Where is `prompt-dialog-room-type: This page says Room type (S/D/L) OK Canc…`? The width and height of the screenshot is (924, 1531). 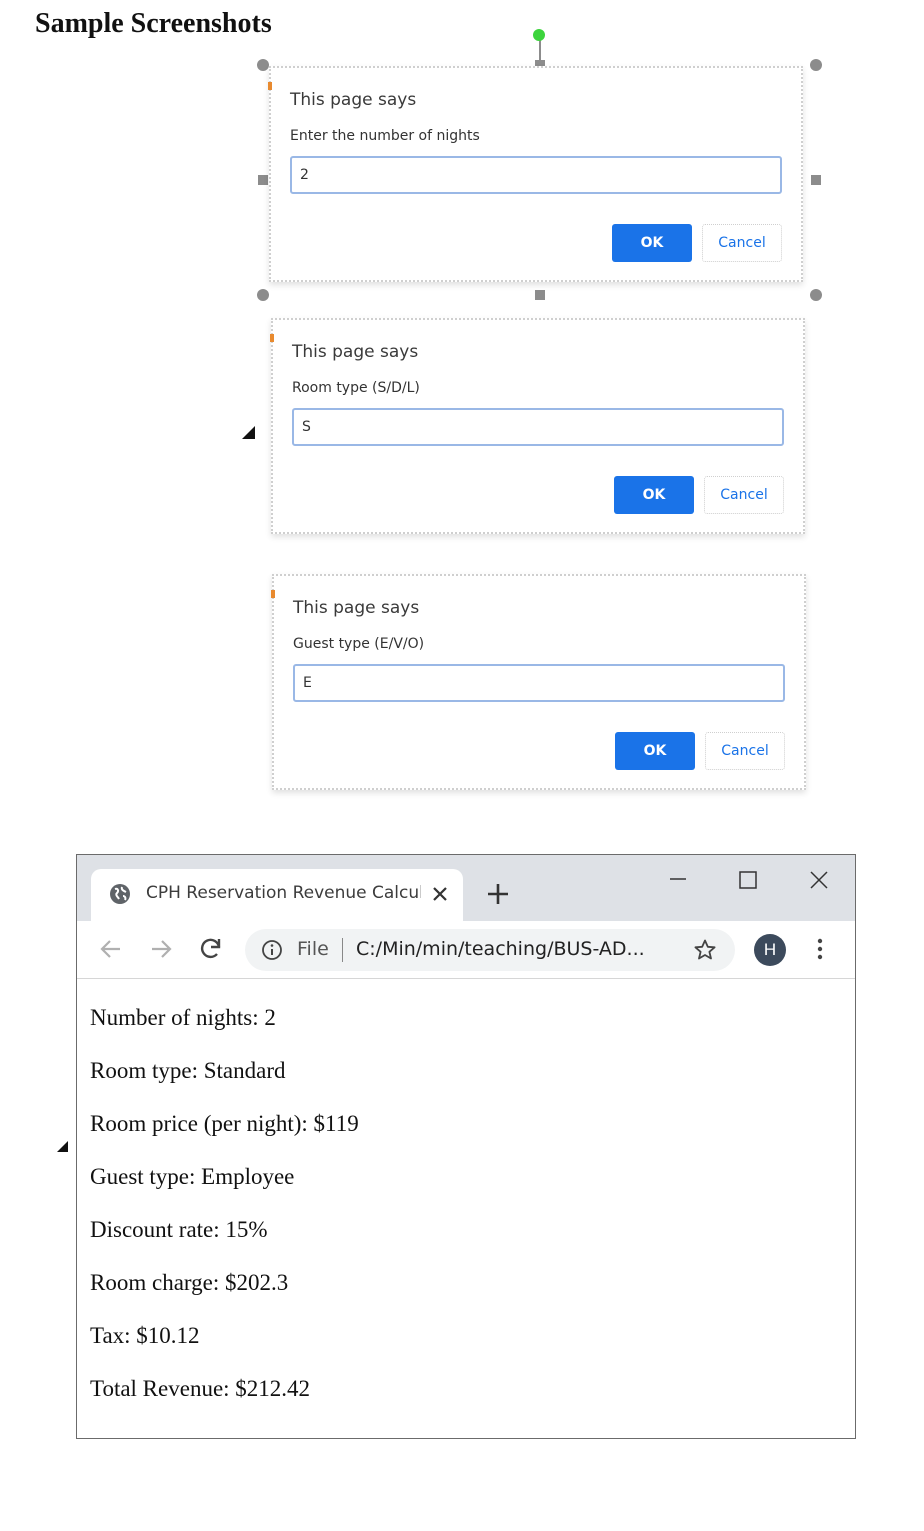
prompt-dialog-room-type: This page says Room type (S/D/L) OK Canc… is located at coordinates (537, 426).